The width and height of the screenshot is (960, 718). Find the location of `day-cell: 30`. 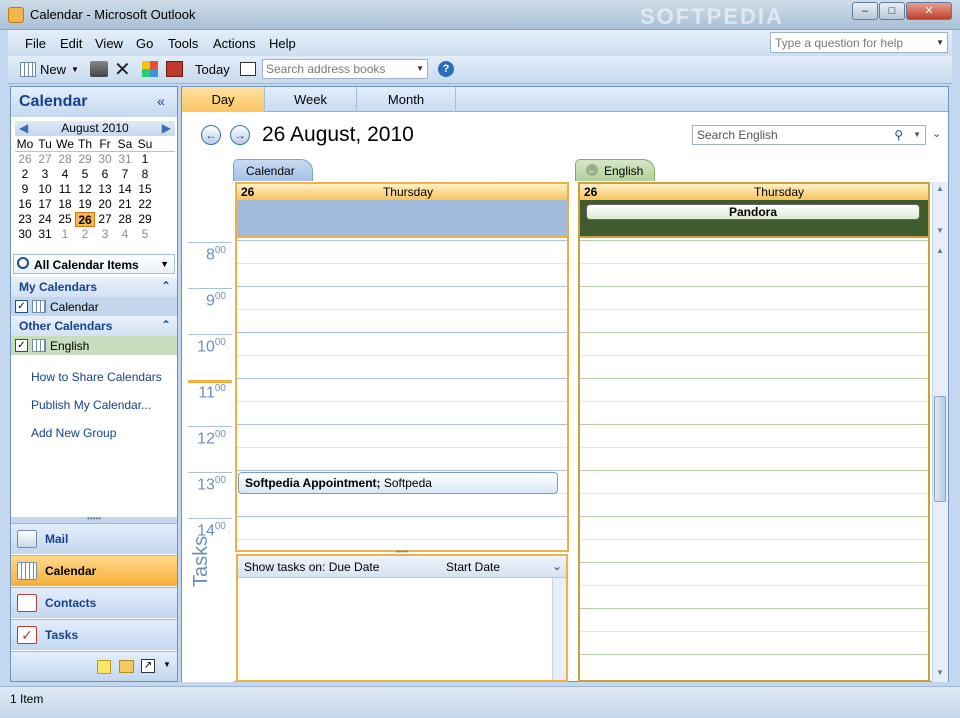

day-cell: 30 is located at coordinates (25, 234).